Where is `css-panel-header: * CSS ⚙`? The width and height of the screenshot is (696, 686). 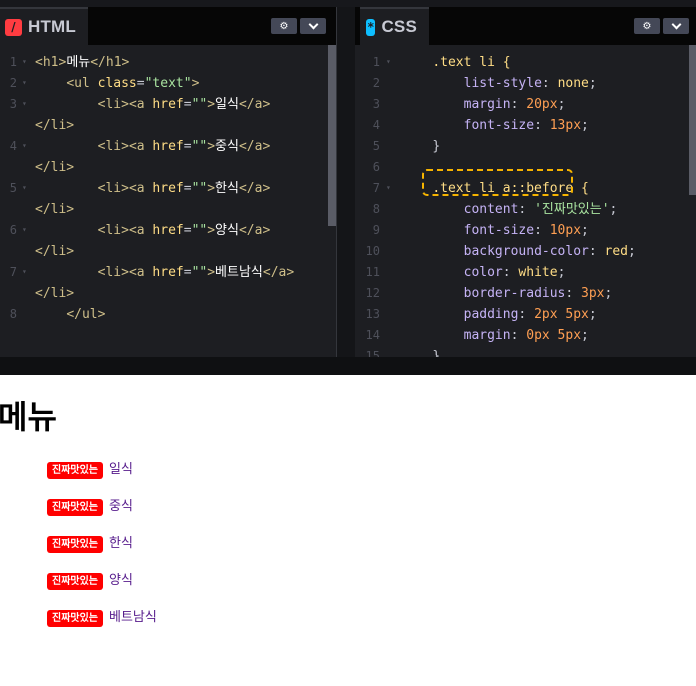 css-panel-header: * CSS ⚙ is located at coordinates (525, 26).